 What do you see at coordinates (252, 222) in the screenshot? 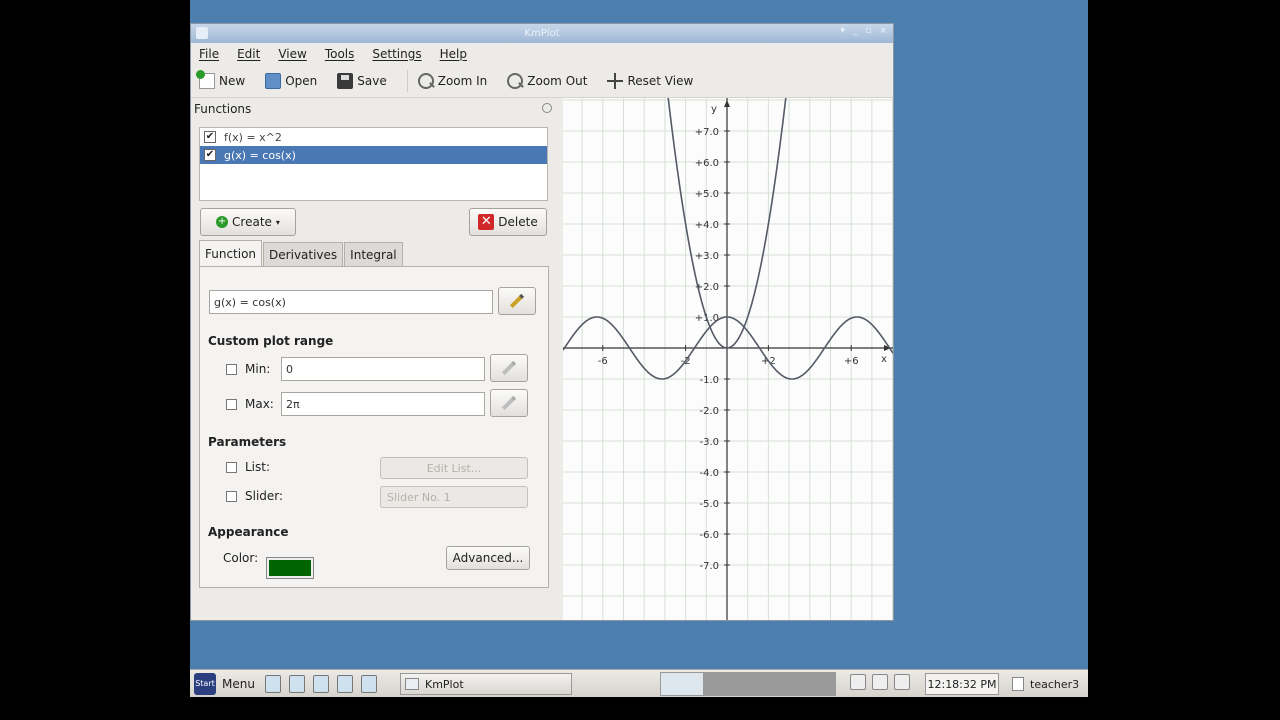
I see `create-label: Create` at bounding box center [252, 222].